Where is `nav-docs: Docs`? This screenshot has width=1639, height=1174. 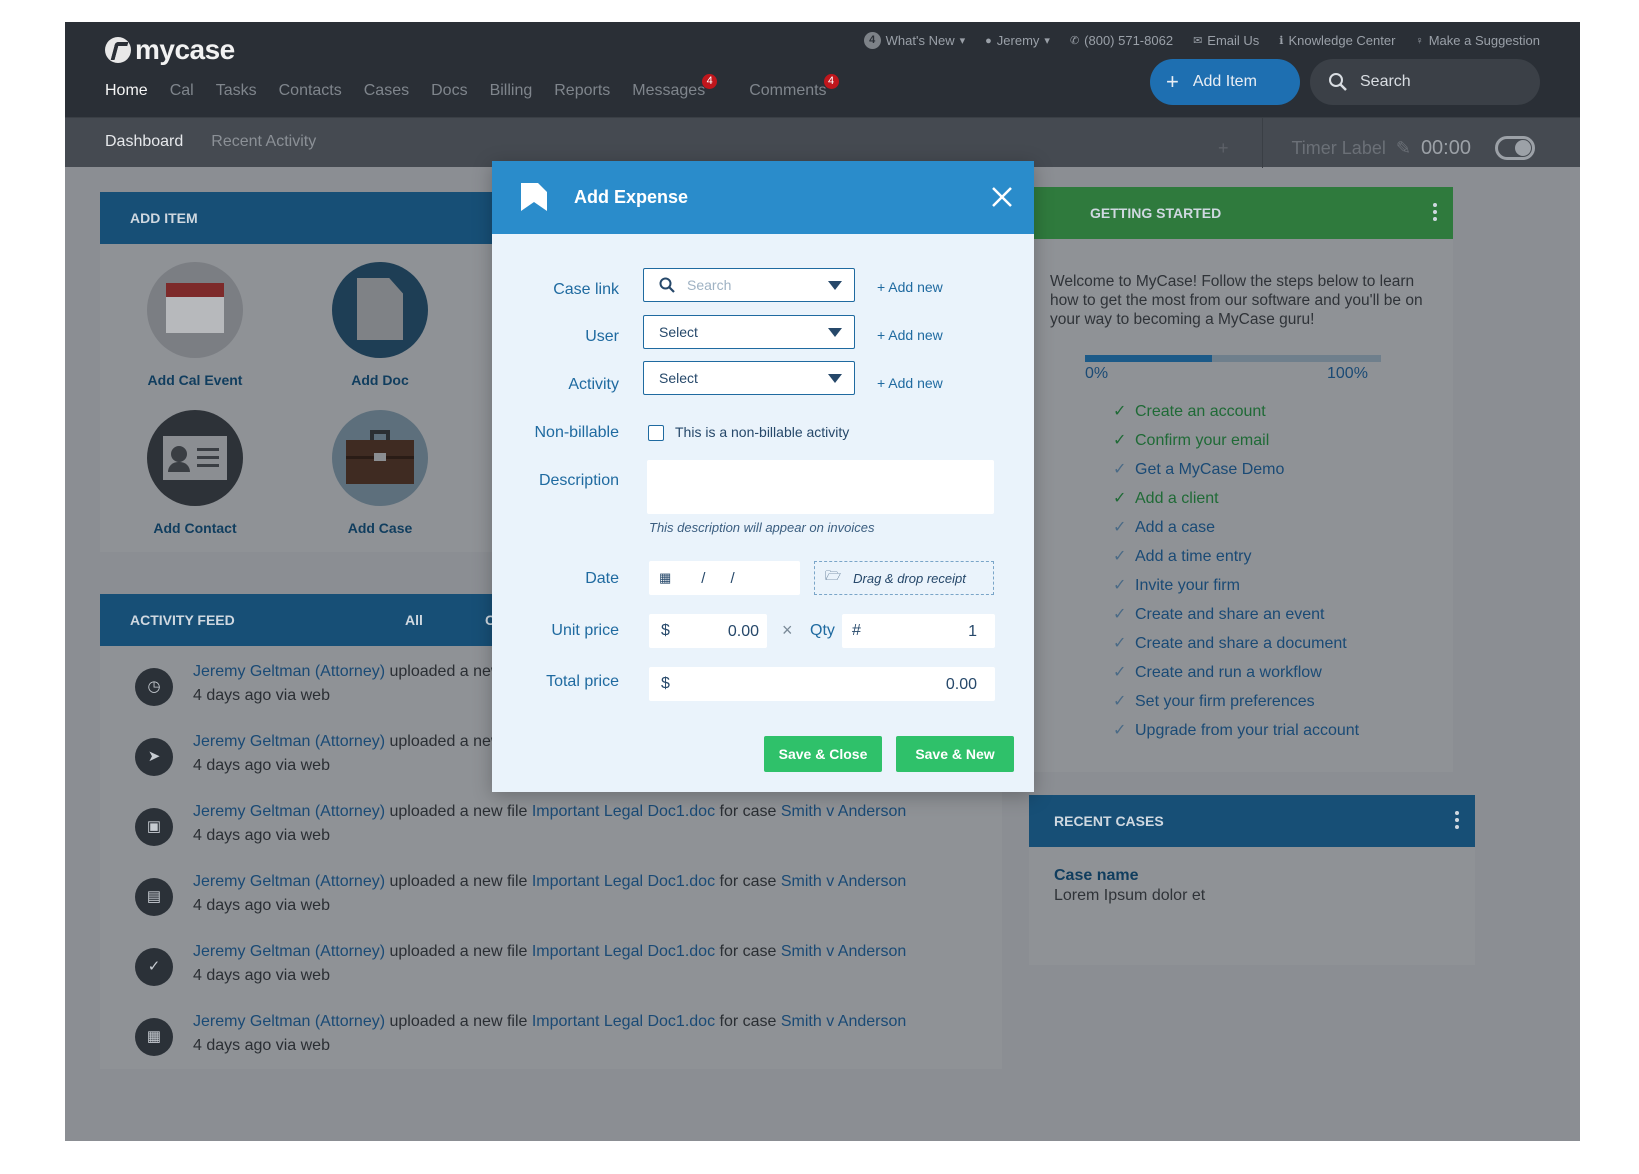 nav-docs: Docs is located at coordinates (449, 91).